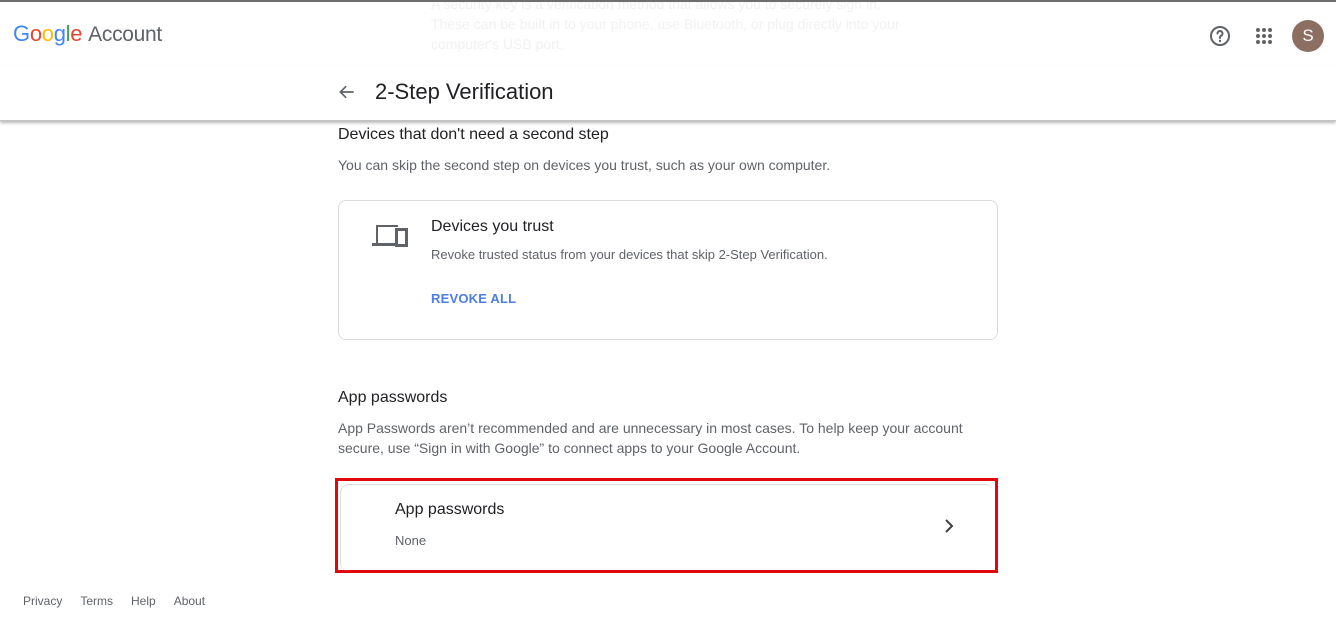 This screenshot has width=1336, height=620. I want to click on footer: Privacy Terms Help About, so click(123, 601).